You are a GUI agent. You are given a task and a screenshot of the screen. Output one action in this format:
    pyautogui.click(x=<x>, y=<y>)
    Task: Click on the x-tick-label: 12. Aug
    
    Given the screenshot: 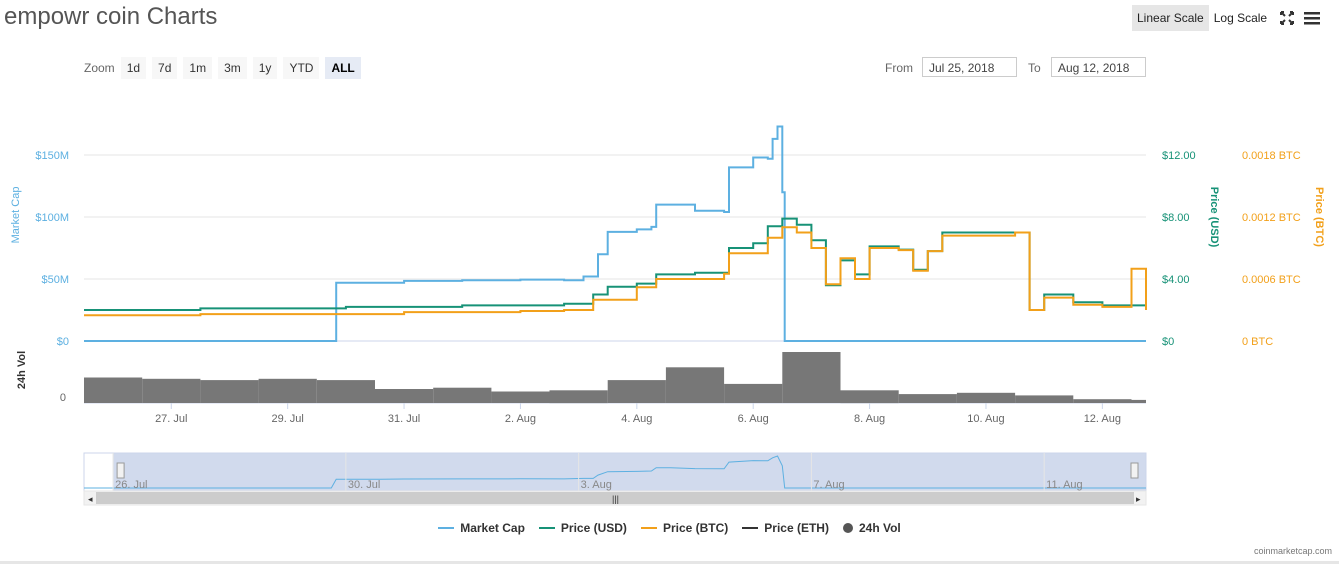 What is the action you would take?
    pyautogui.click(x=1102, y=419)
    